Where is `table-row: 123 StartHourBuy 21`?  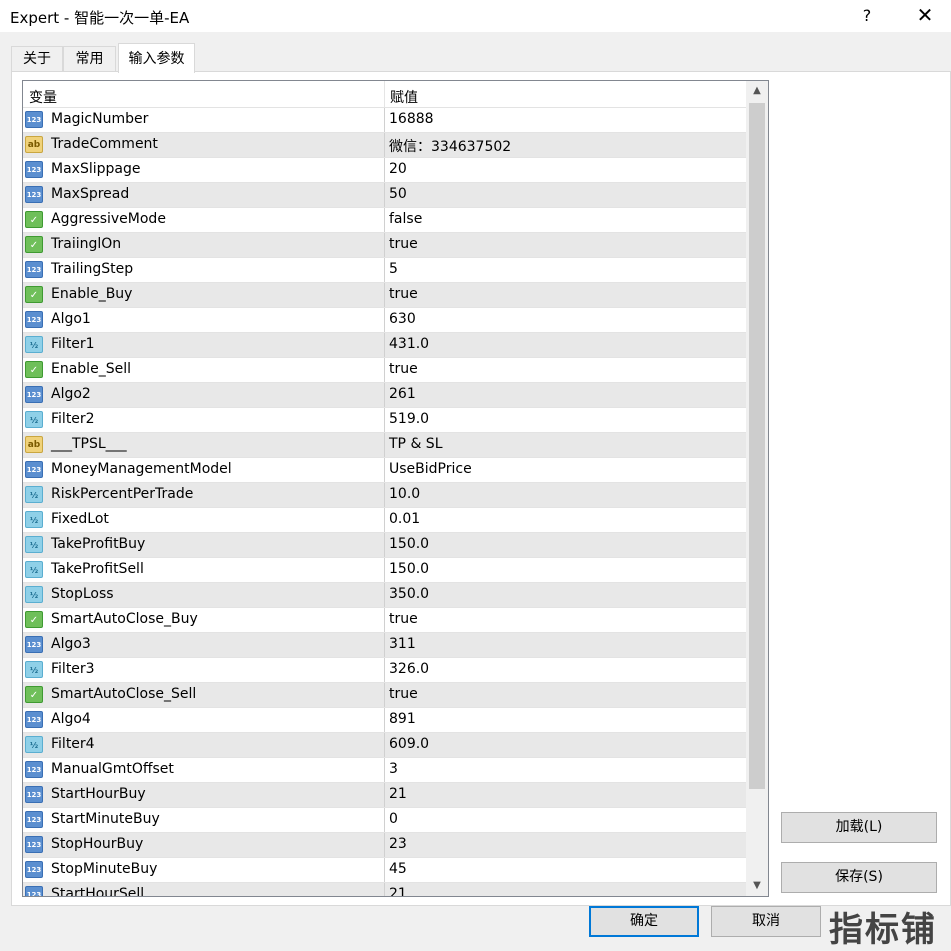 table-row: 123 StartHourBuy 21 is located at coordinates (384, 794).